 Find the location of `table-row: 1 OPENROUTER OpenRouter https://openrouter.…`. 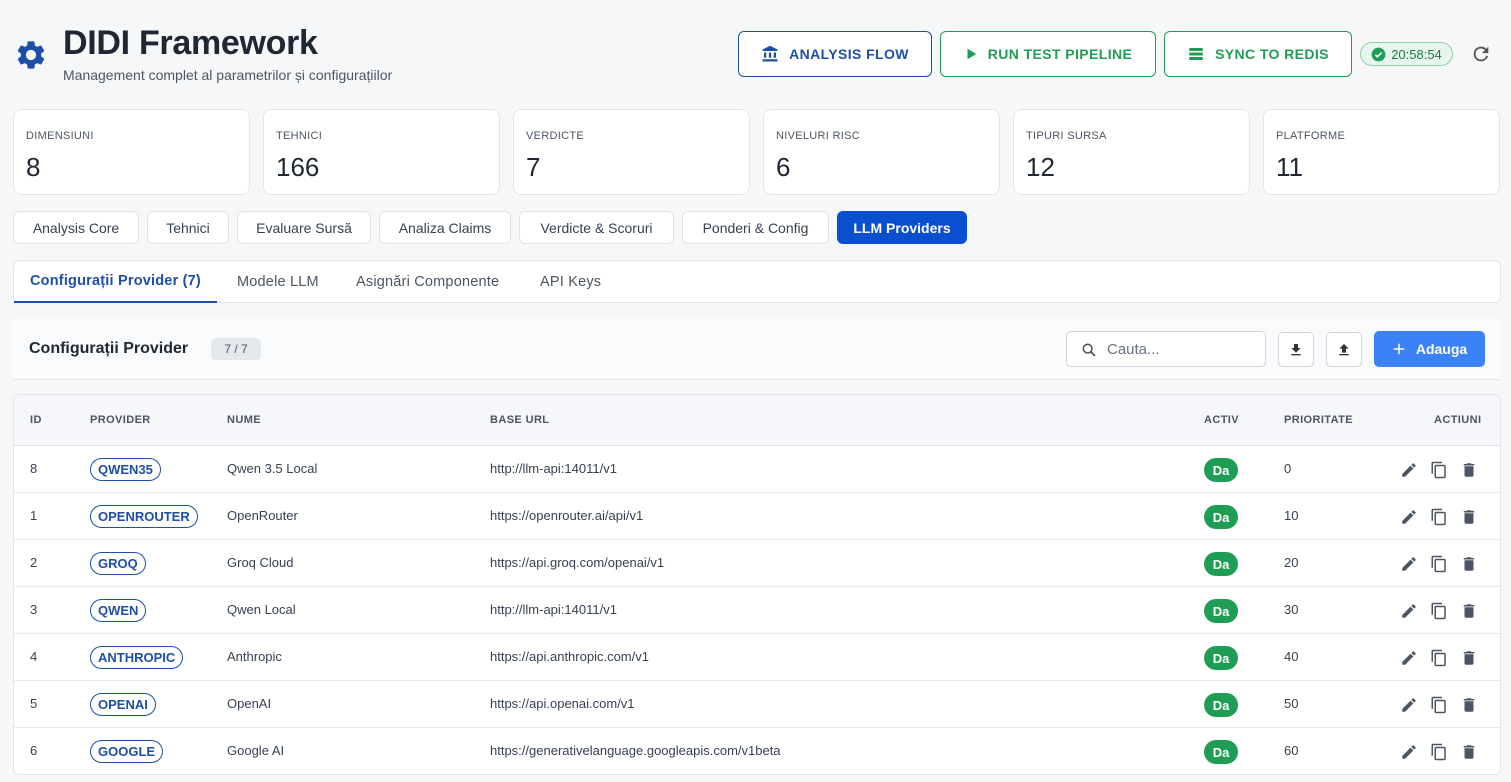

table-row: 1 OPENROUTER OpenRouter https://openrouter.… is located at coordinates (757, 516).